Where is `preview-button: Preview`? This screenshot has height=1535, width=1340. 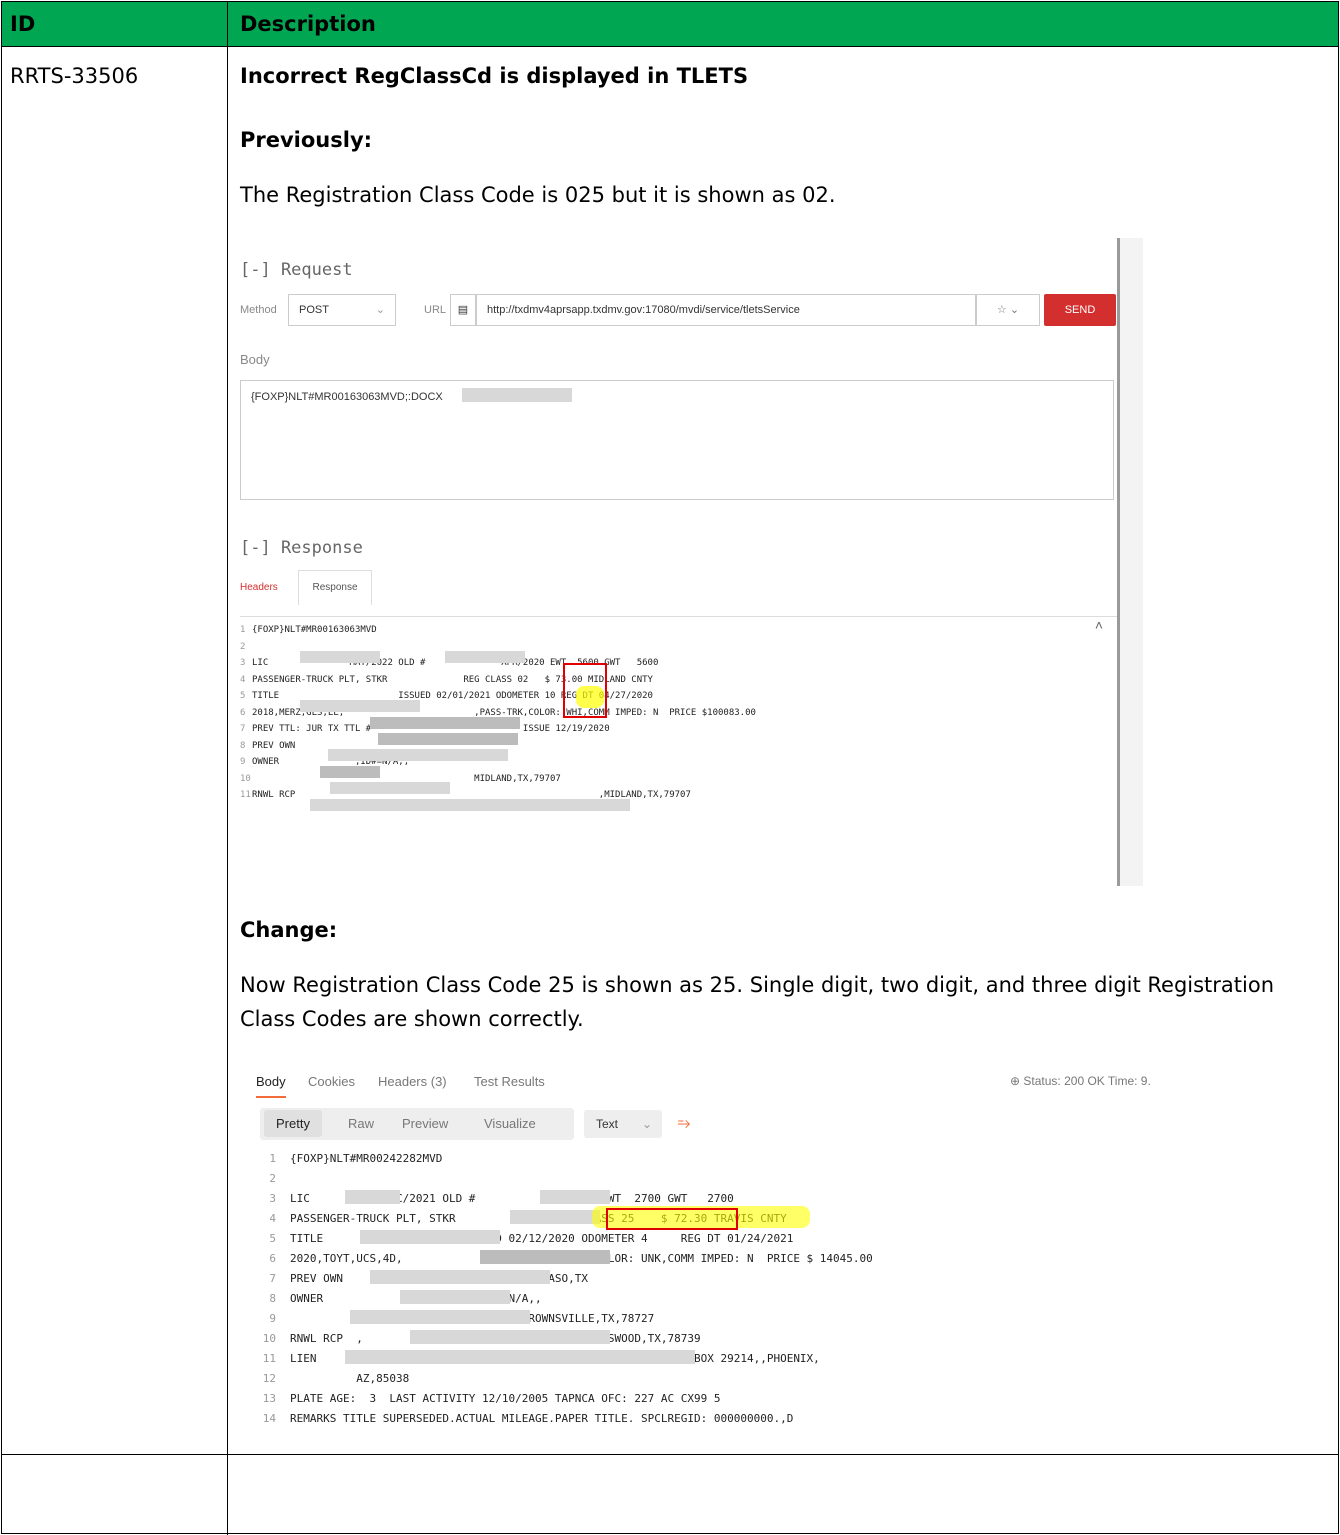
preview-button: Preview is located at coordinates (425, 1123).